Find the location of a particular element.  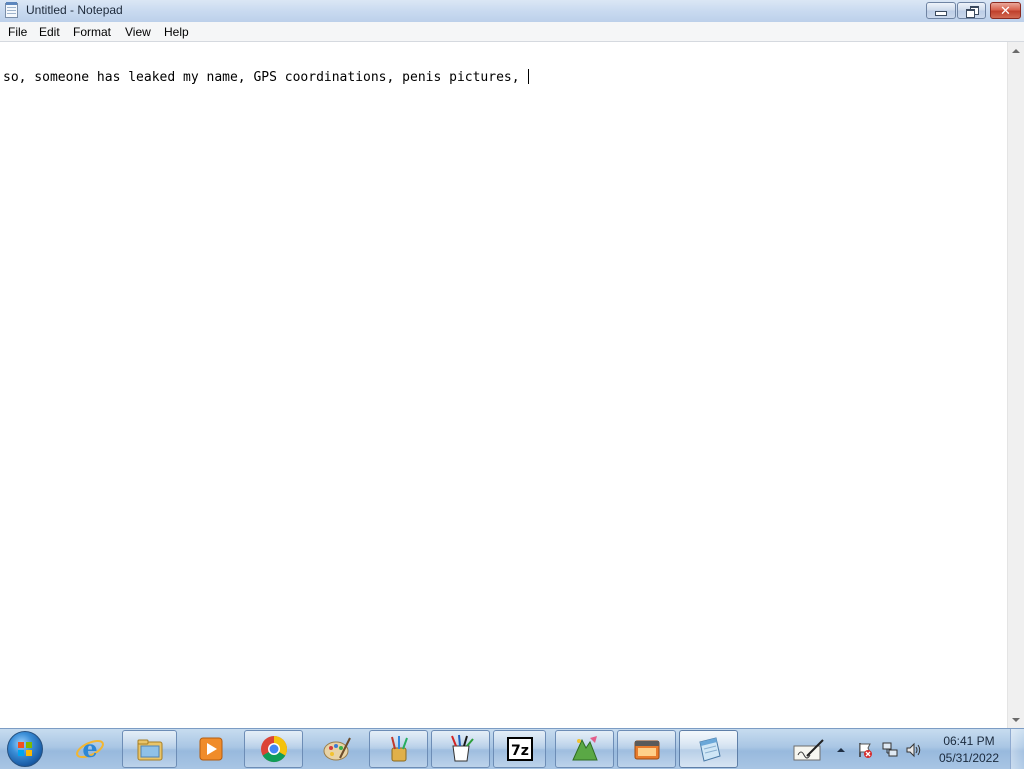

taskbar: e 7z 06:41 PM 05/31/2022 is located at coordinates (512, 748).